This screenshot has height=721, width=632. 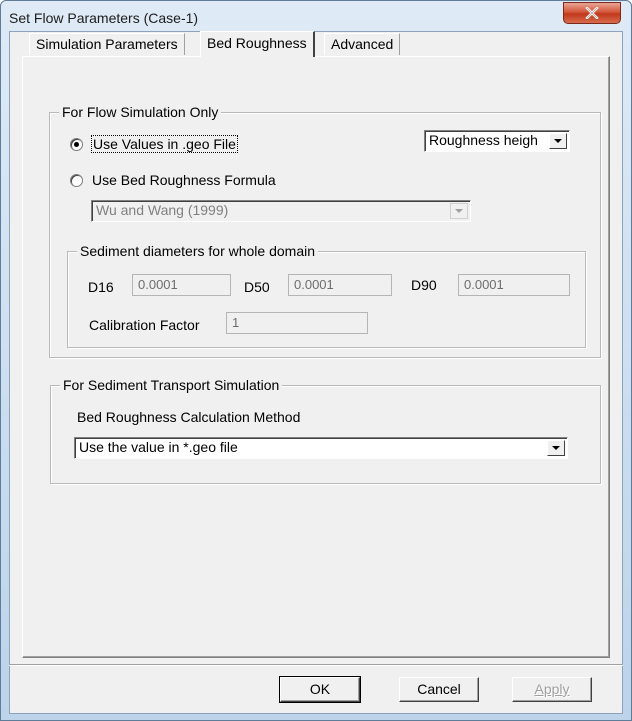 What do you see at coordinates (144, 325) in the screenshot?
I see `calibration-factor-label: Calibration Factor` at bounding box center [144, 325].